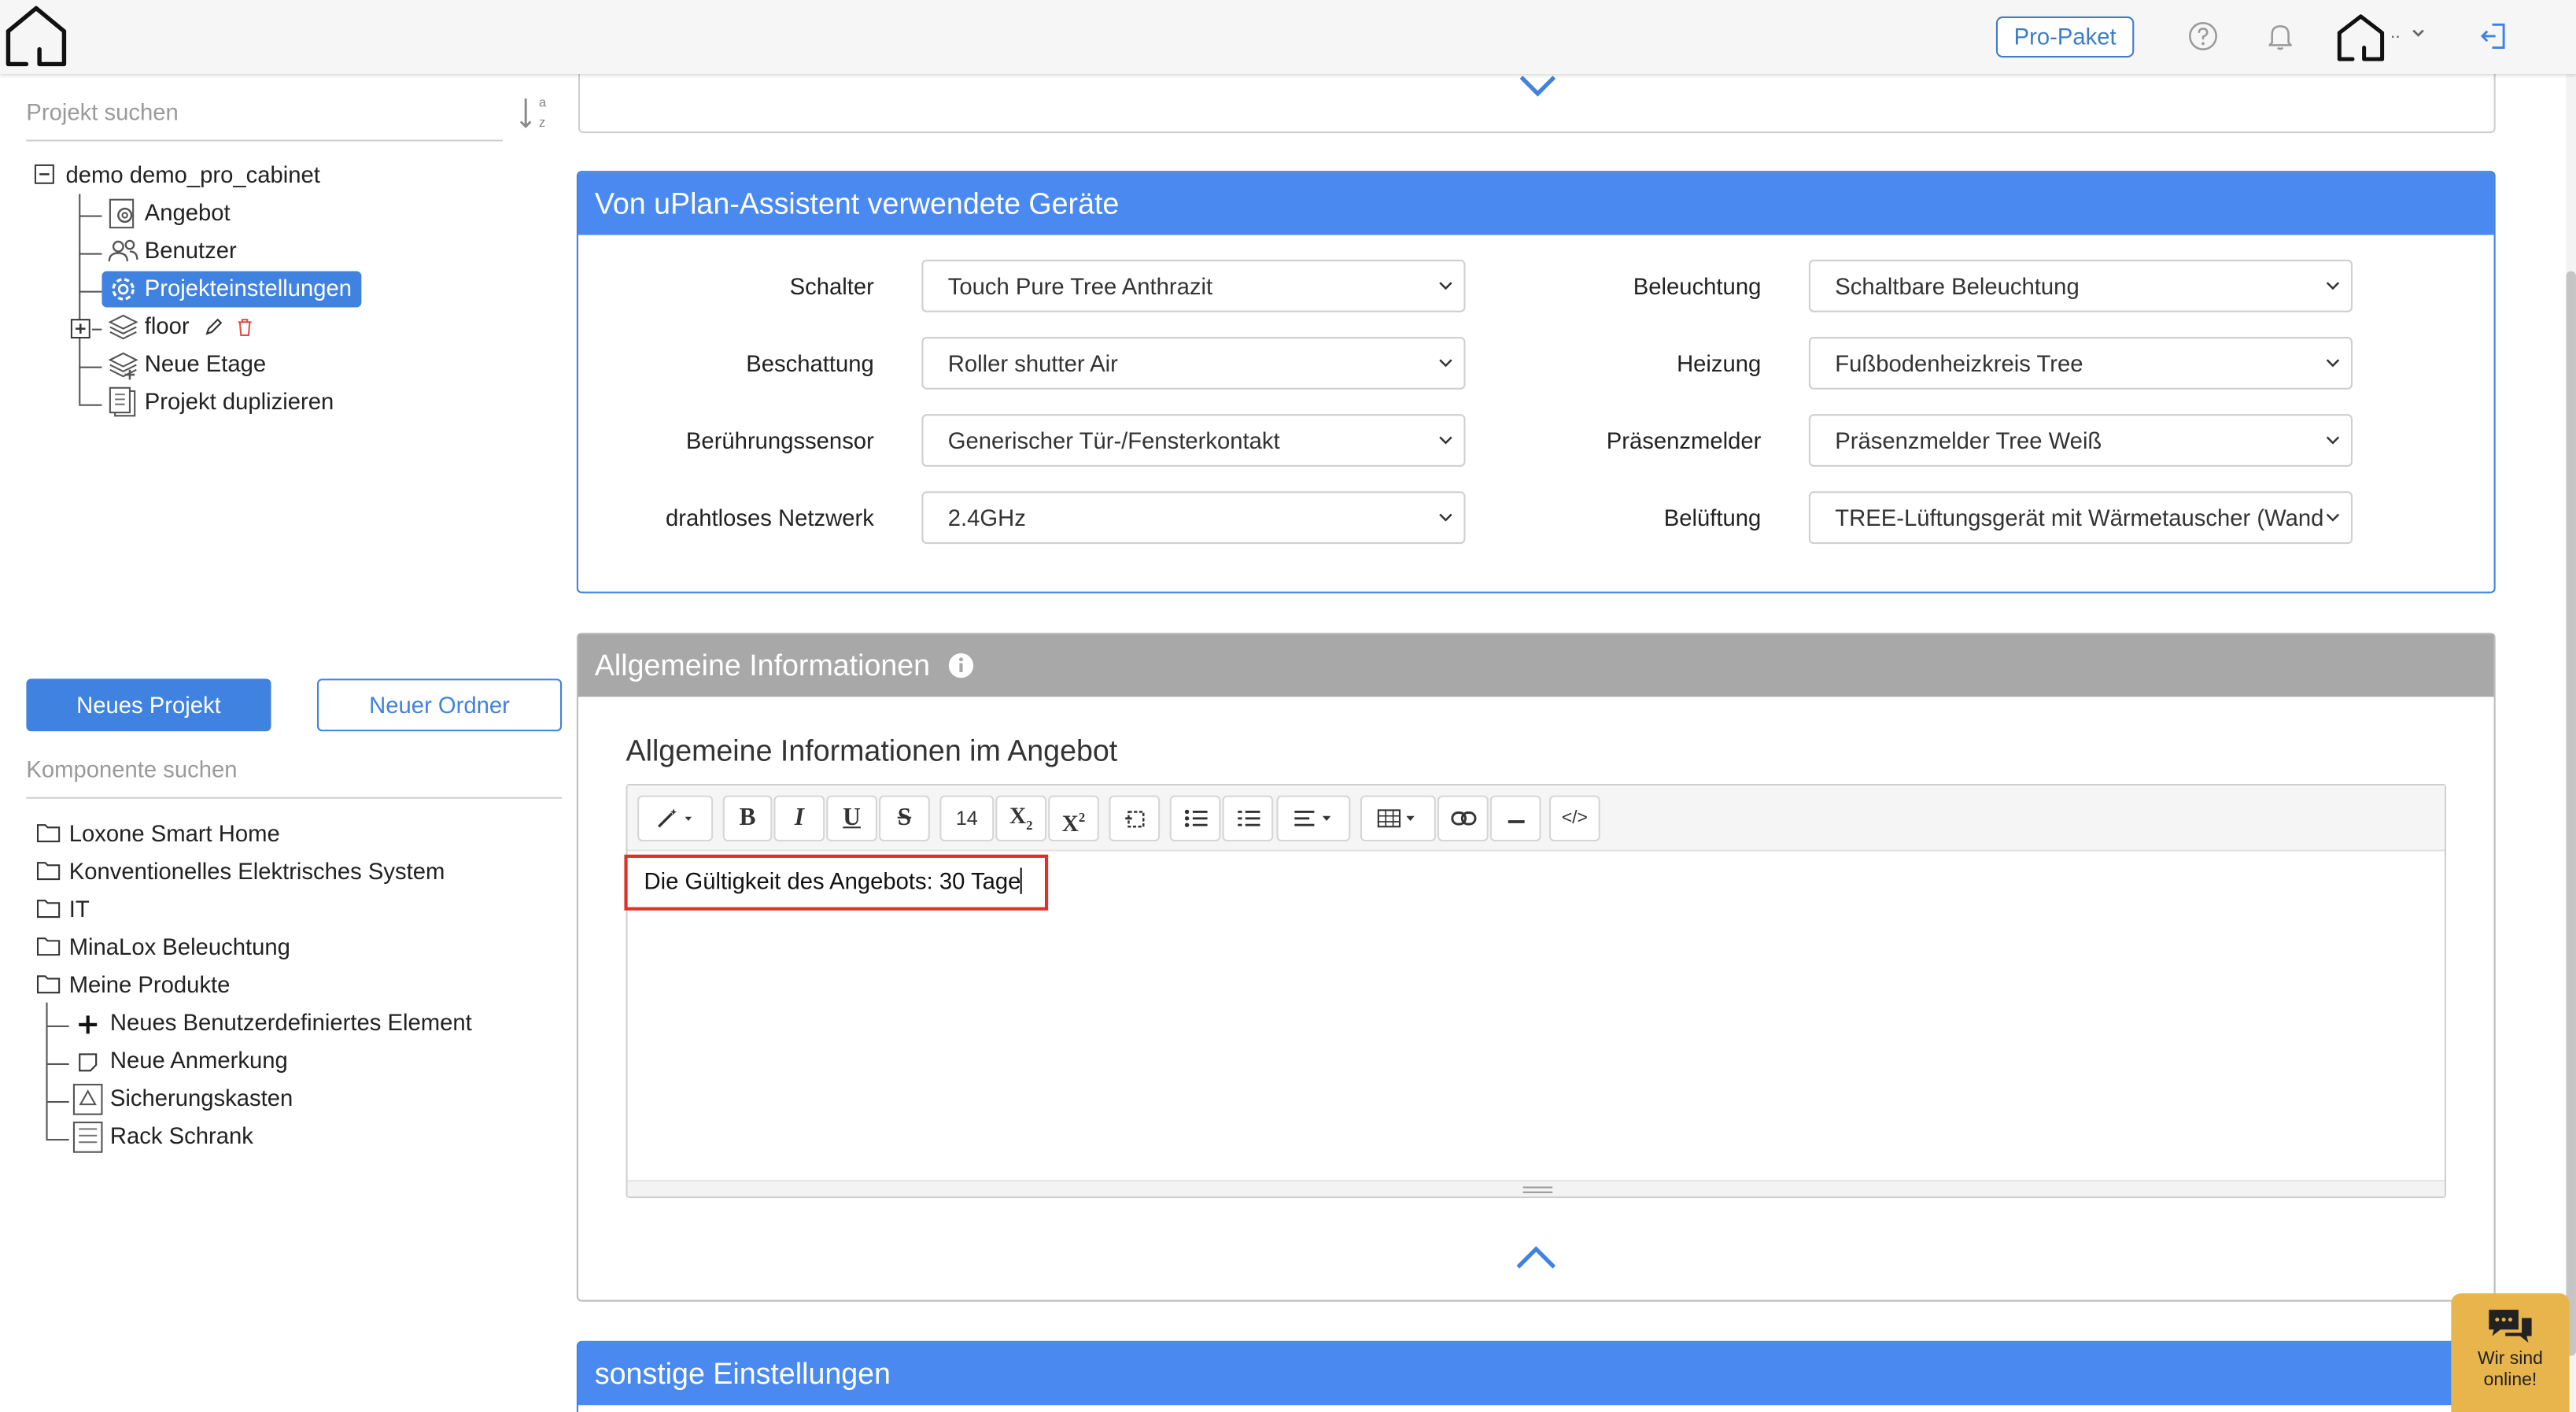 Image resolution: width=2576 pixels, height=1412 pixels. What do you see at coordinates (1712, 518) in the screenshot?
I see `field-label: Belüftung` at bounding box center [1712, 518].